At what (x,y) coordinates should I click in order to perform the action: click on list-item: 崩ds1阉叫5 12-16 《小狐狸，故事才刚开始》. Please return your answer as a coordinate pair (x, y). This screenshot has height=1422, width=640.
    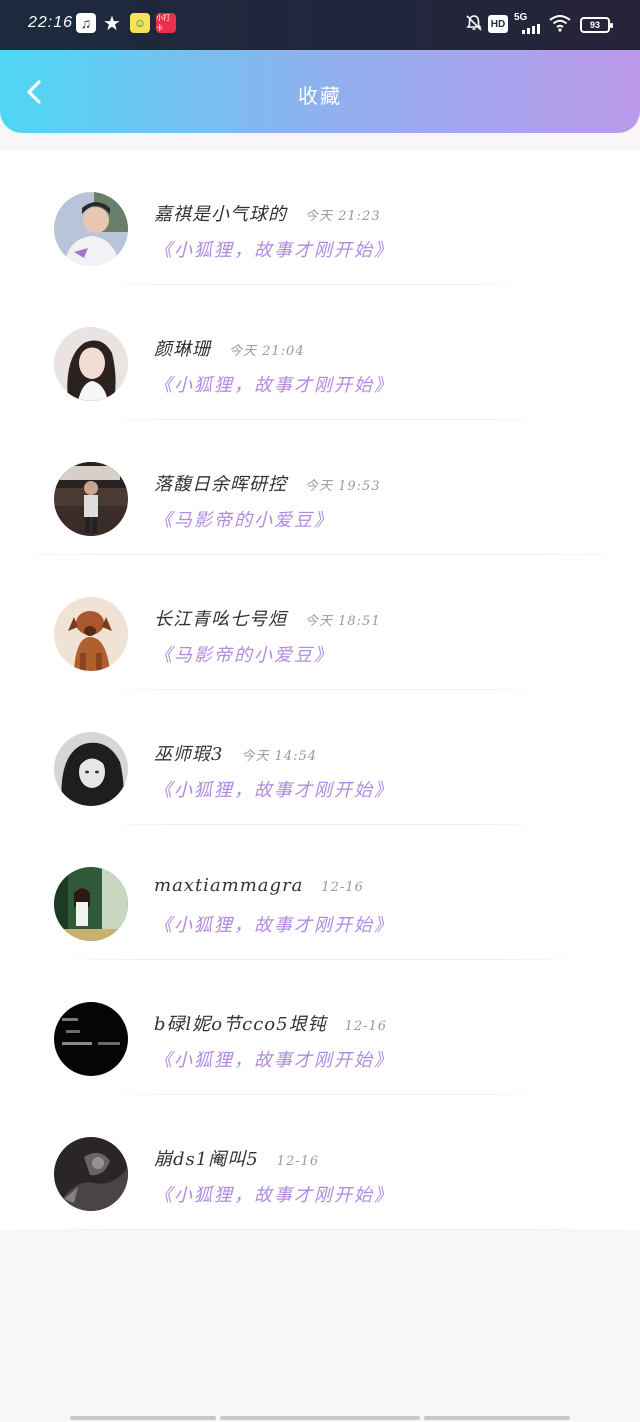
    Looking at the image, I should click on (320, 1162).